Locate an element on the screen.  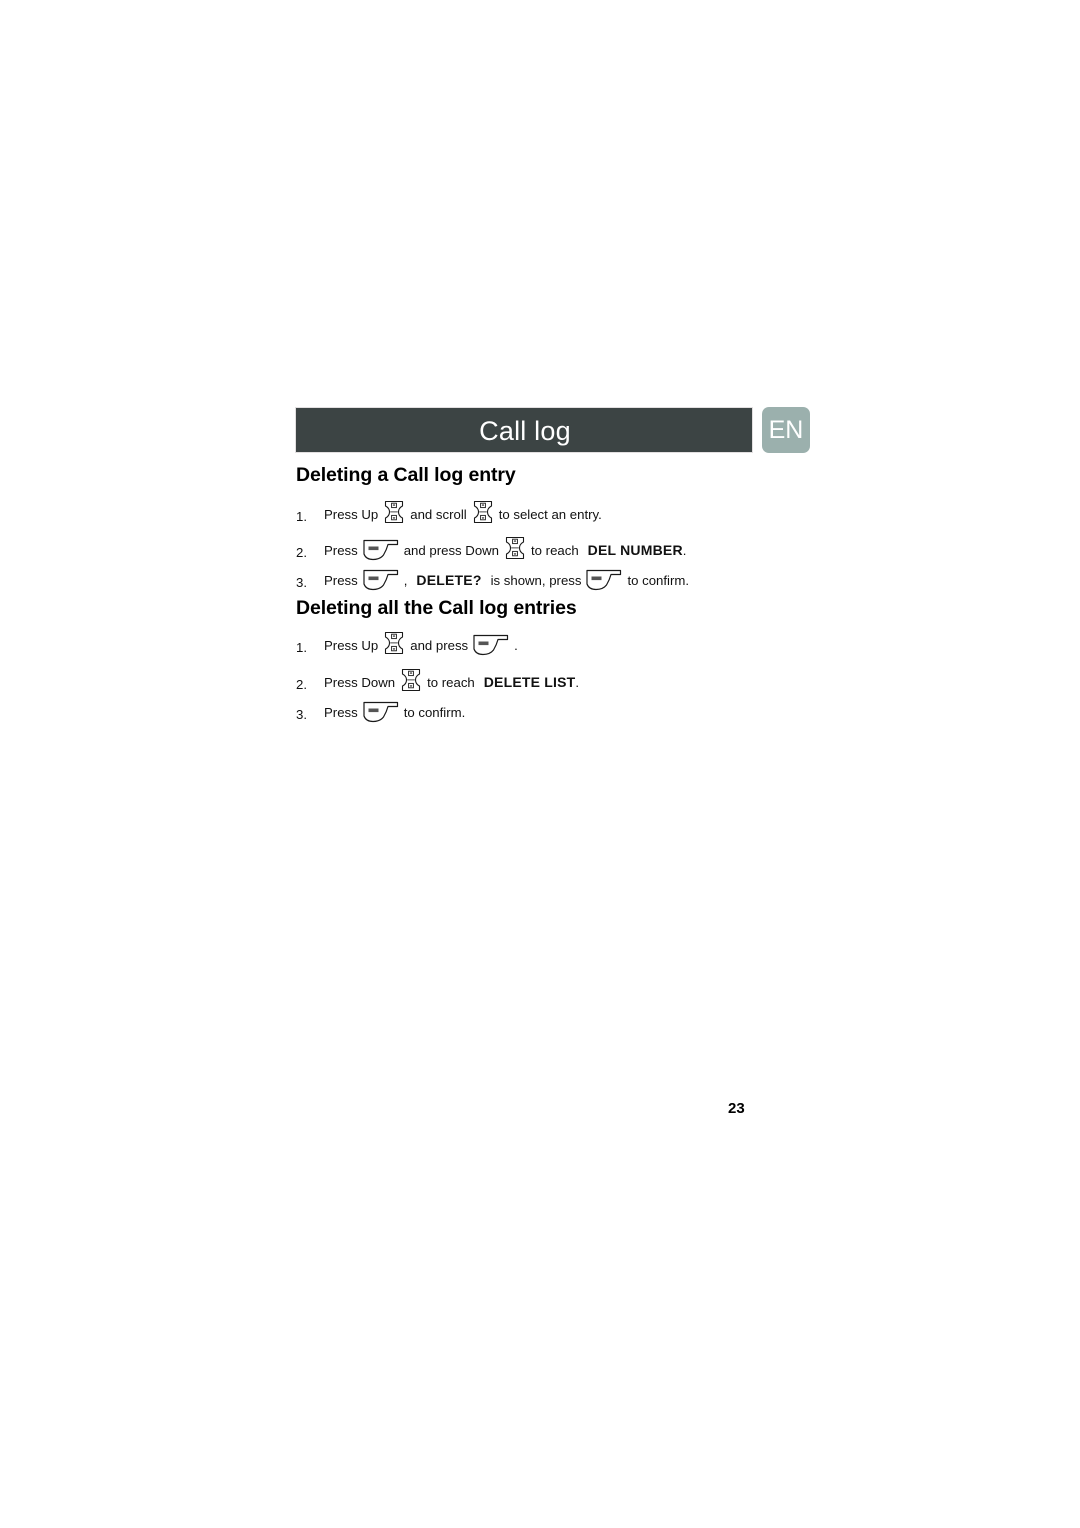
step-body: Press and press Down to reach DEL NUMBER. is located at coordinates (505, 550).